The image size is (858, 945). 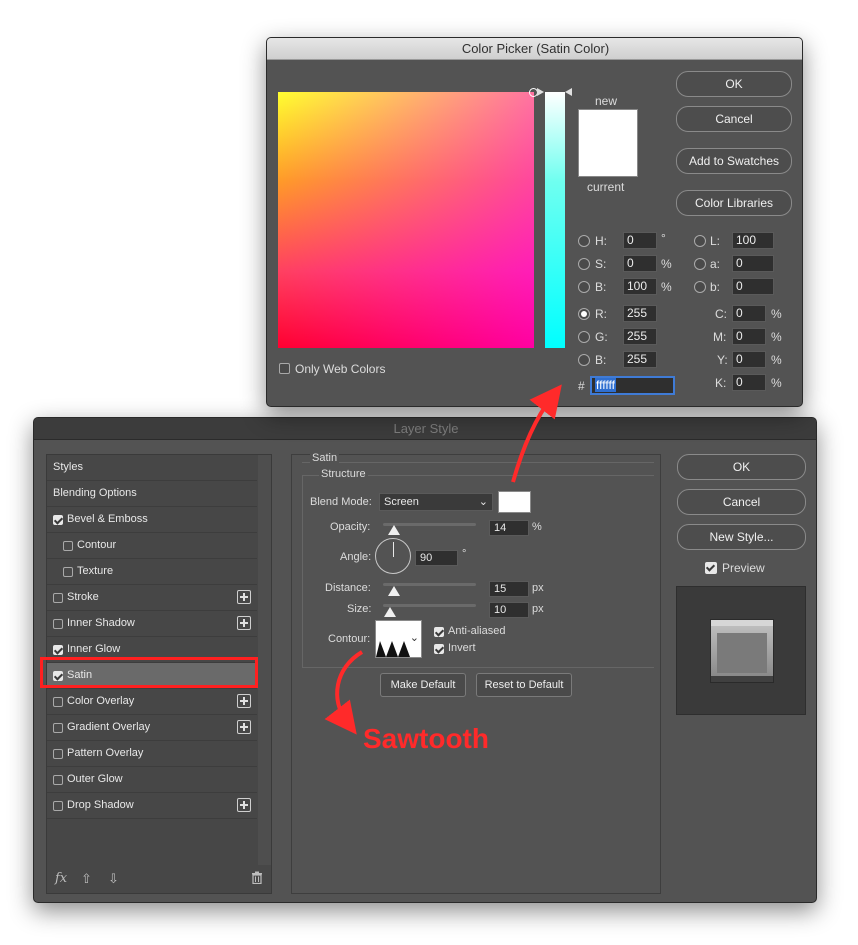 What do you see at coordinates (536, 433) in the screenshot?
I see `arrow-to-hex` at bounding box center [536, 433].